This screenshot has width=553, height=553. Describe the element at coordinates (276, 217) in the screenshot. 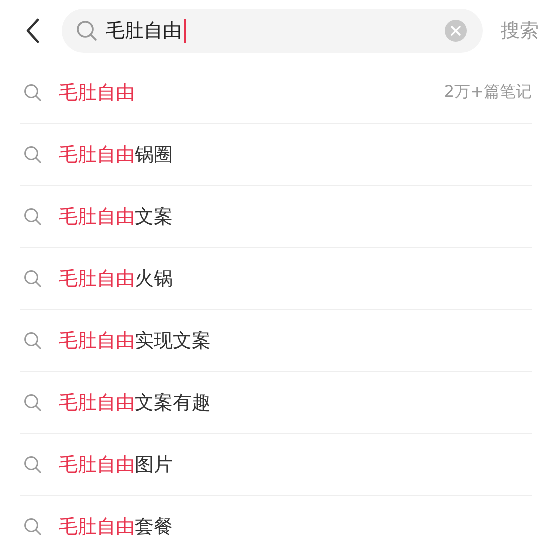

I see `suggestion-item: 毛肚自由文案` at that location.